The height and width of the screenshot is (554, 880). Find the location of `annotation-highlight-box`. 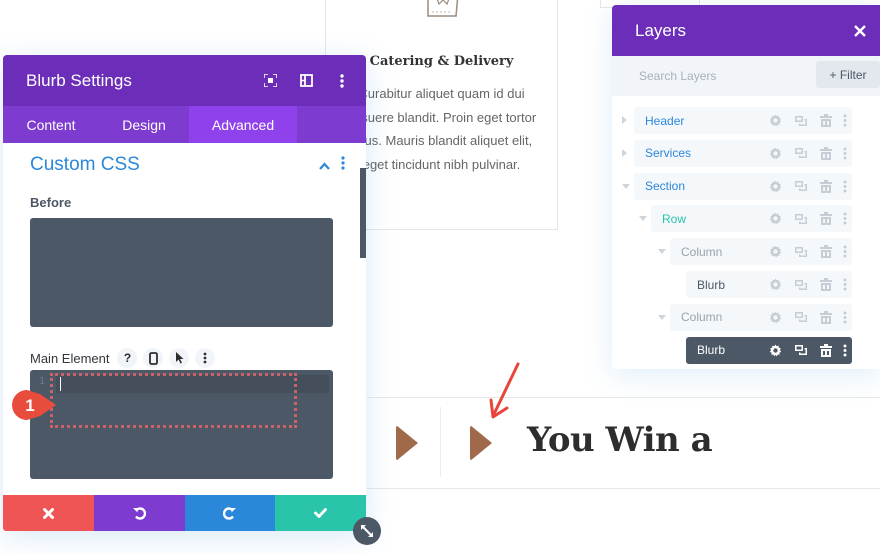

annotation-highlight-box is located at coordinates (173, 400).